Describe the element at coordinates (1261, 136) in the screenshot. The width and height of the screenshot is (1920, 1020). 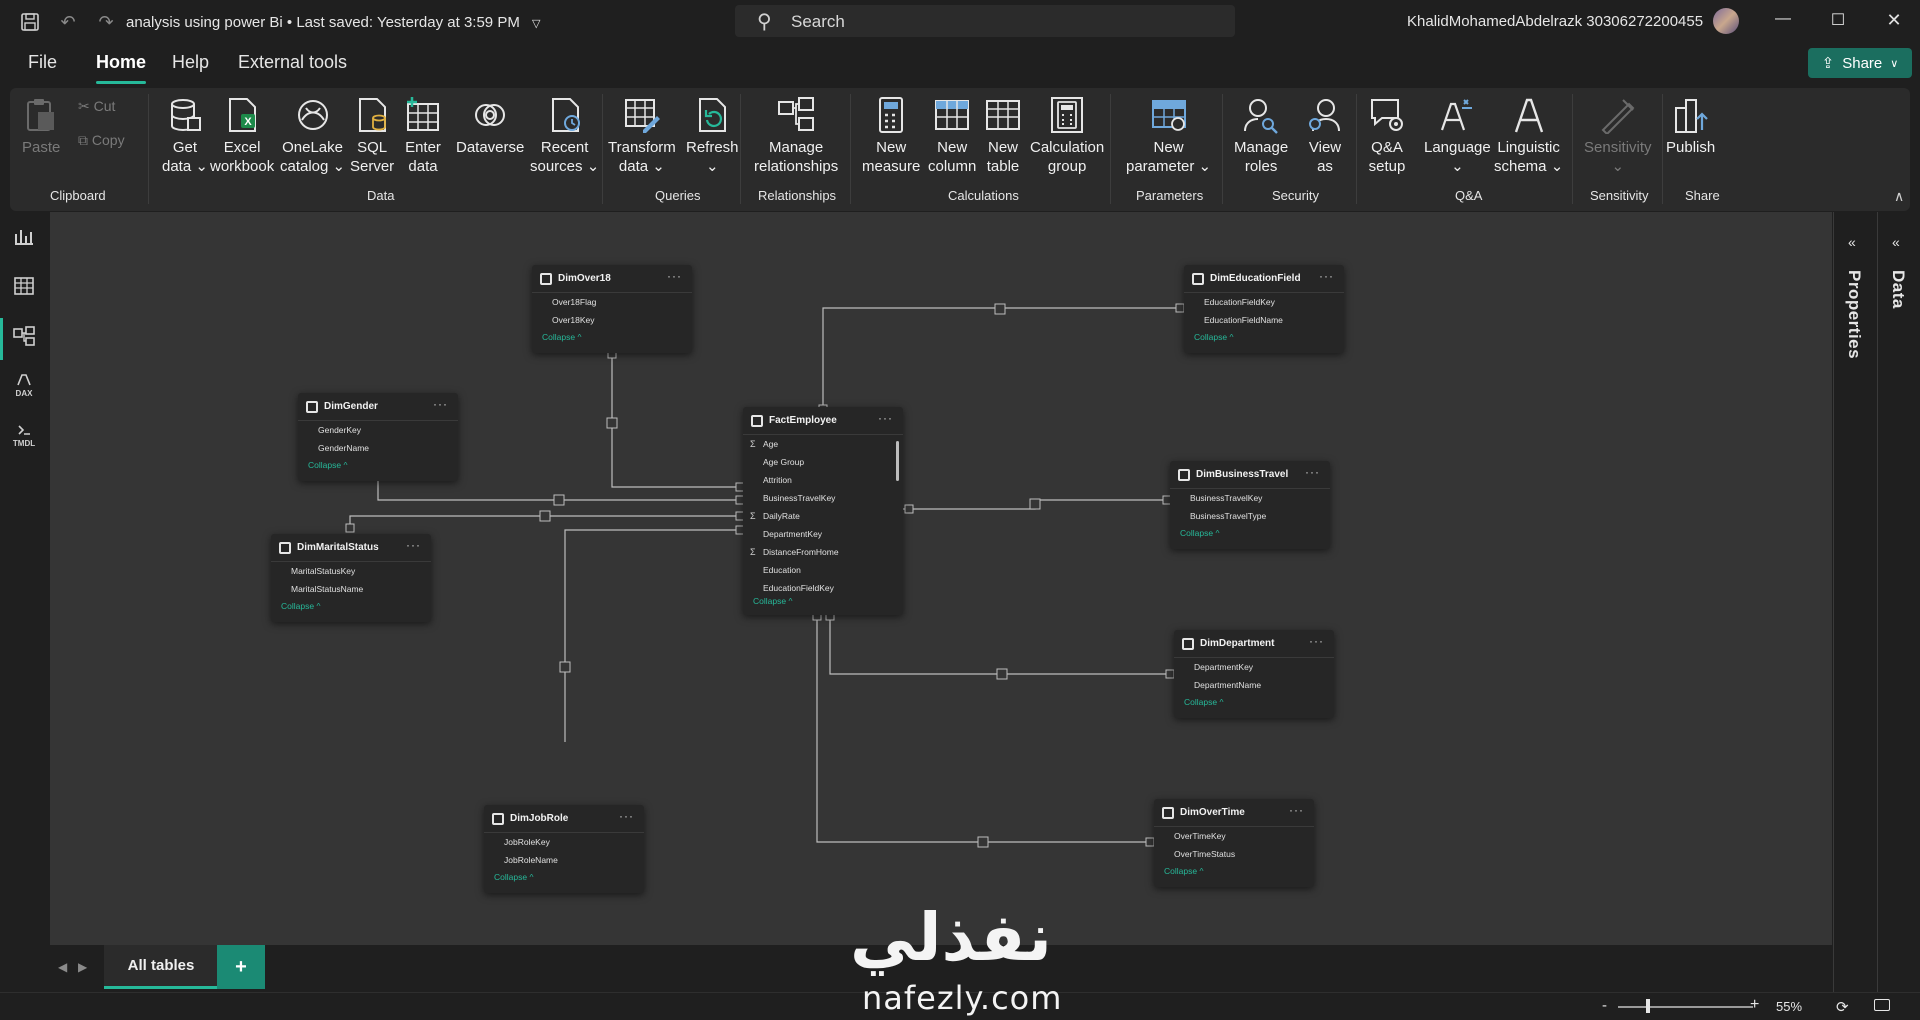
I see `manage-roles-button: Manage roles` at that location.